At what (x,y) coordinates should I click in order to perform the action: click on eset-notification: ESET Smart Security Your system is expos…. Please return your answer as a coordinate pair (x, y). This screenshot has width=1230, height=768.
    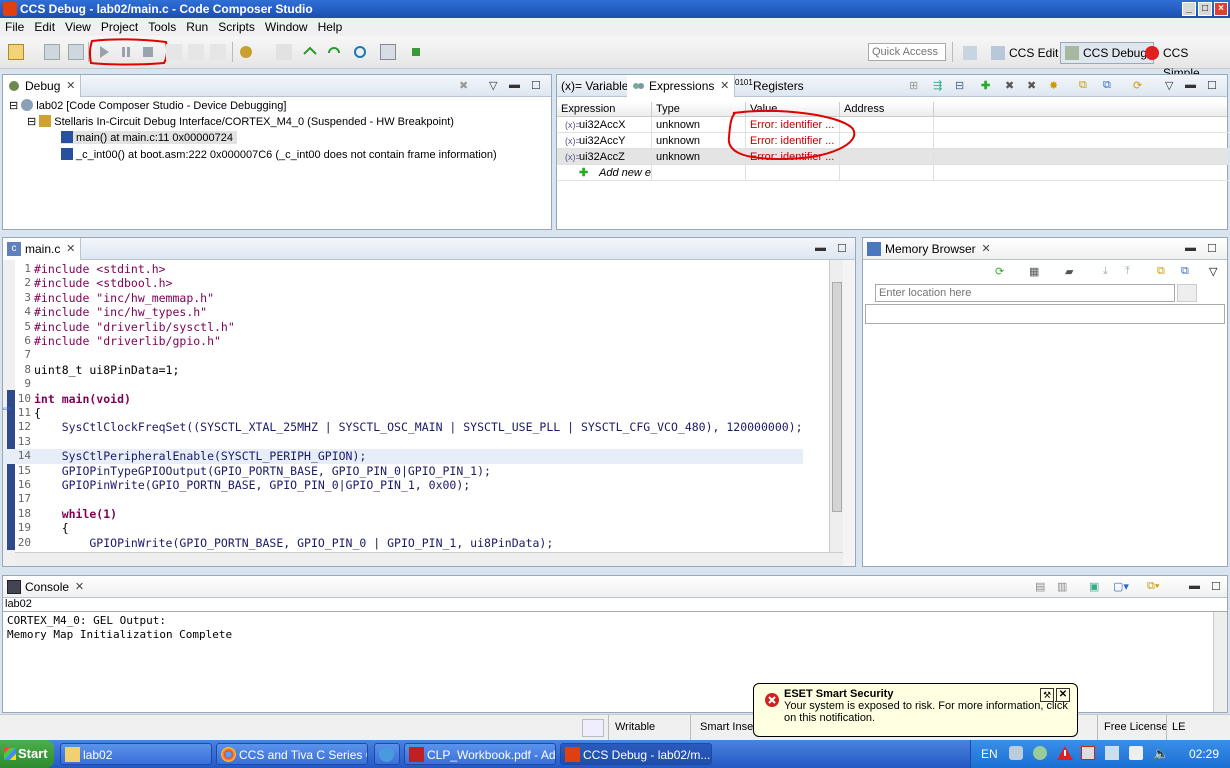
    Looking at the image, I should click on (915, 710).